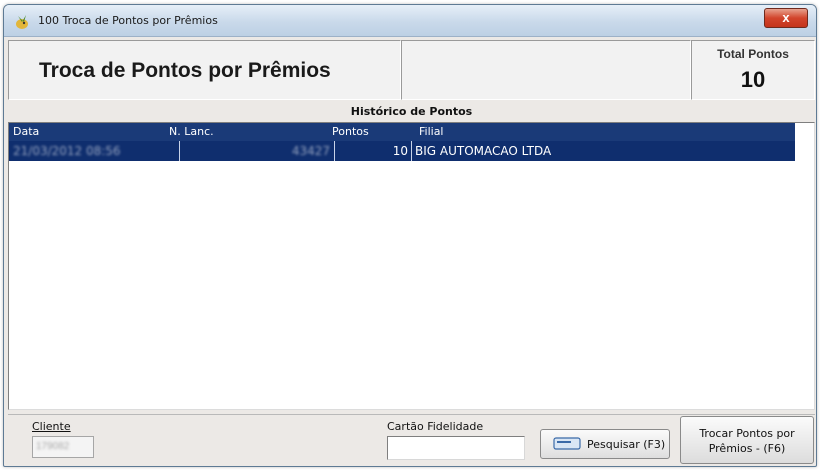 This screenshot has height=470, width=820. Describe the element at coordinates (435, 426) in the screenshot. I see `cartao-fidelidade-label: Cartão Fidelidade` at that location.